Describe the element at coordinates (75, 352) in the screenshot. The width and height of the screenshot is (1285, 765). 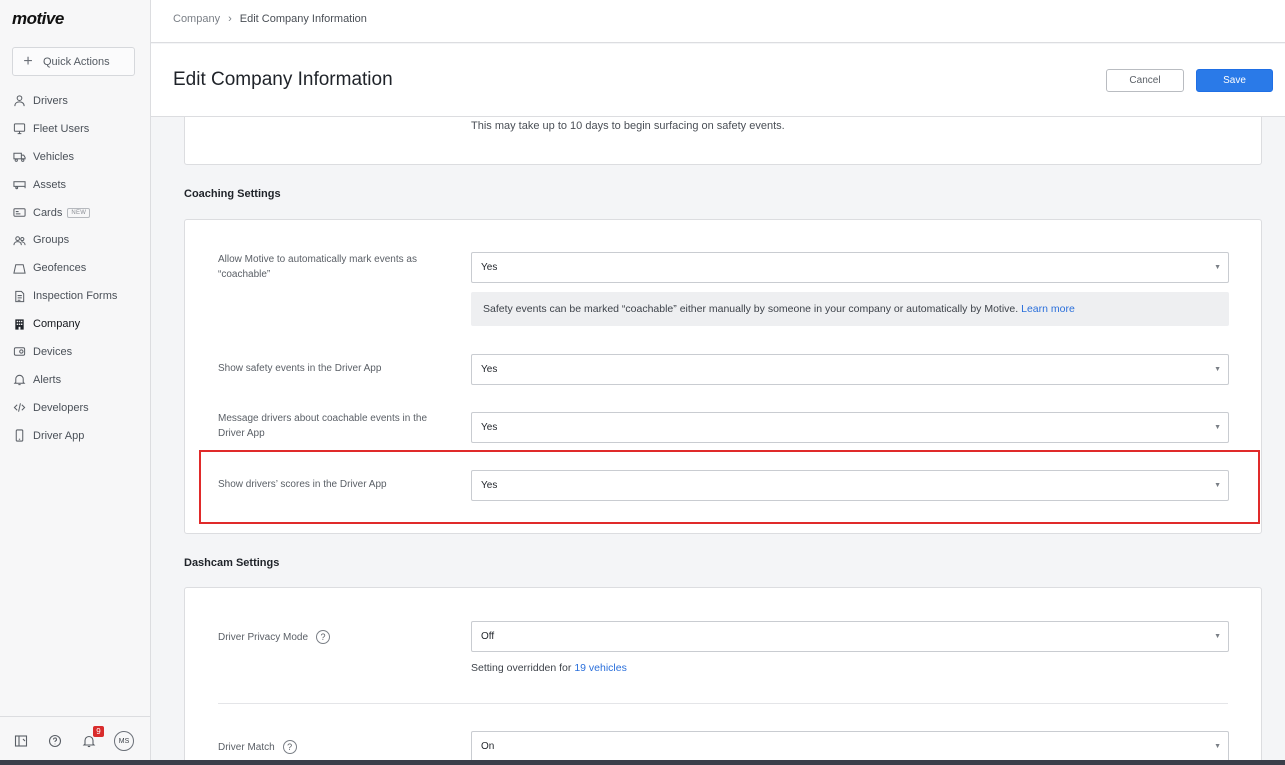
I see `sidebar-item-devices: Devices` at that location.